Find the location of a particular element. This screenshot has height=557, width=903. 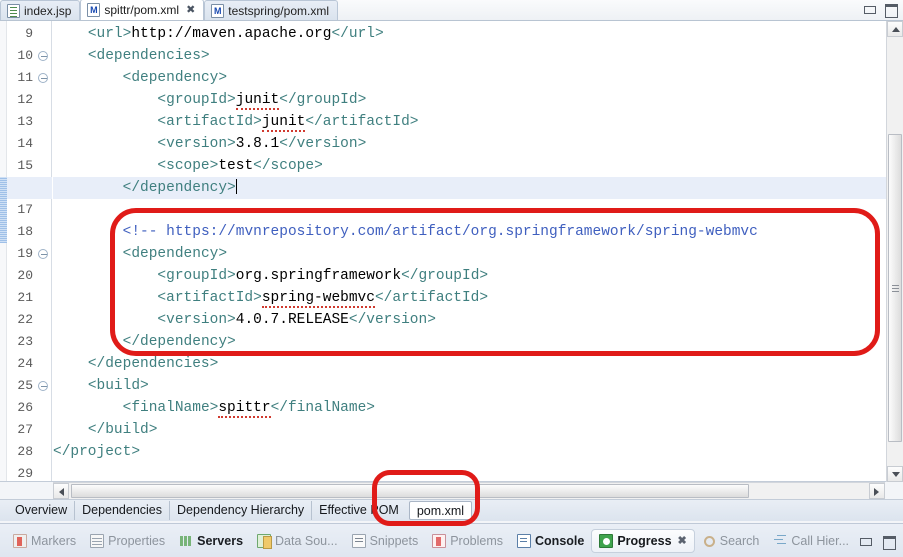

code-line: <scope>test</scope> is located at coordinates (478, 166).